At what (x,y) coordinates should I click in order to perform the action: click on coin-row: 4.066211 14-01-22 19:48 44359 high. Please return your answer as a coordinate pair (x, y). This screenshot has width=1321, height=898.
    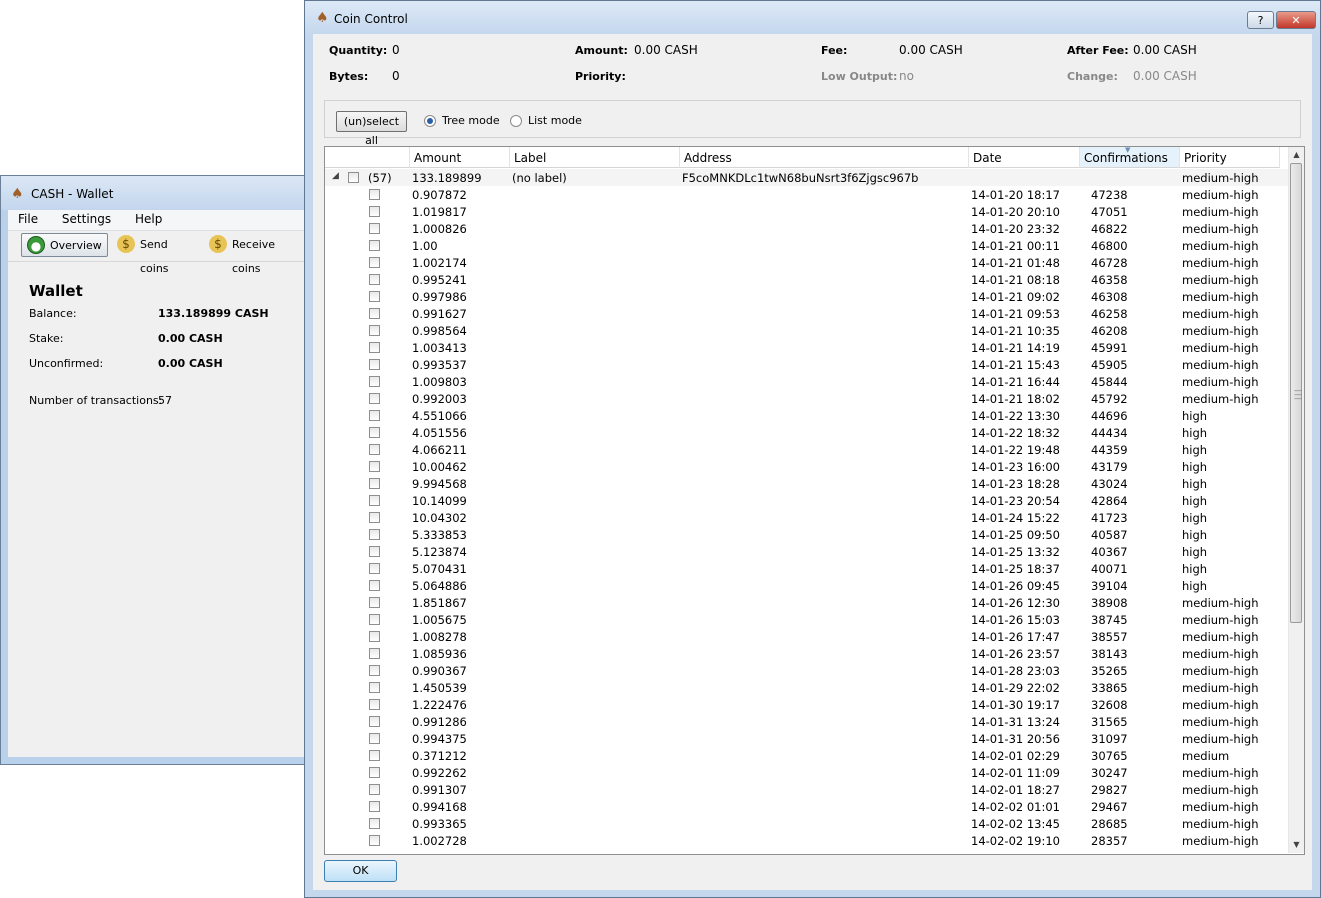
    Looking at the image, I should click on (806, 449).